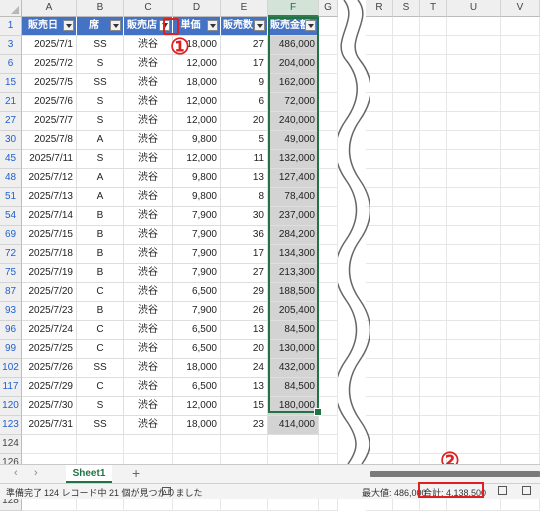 This screenshot has width=540, height=511. I want to click on table-cell: 23, so click(244, 425).